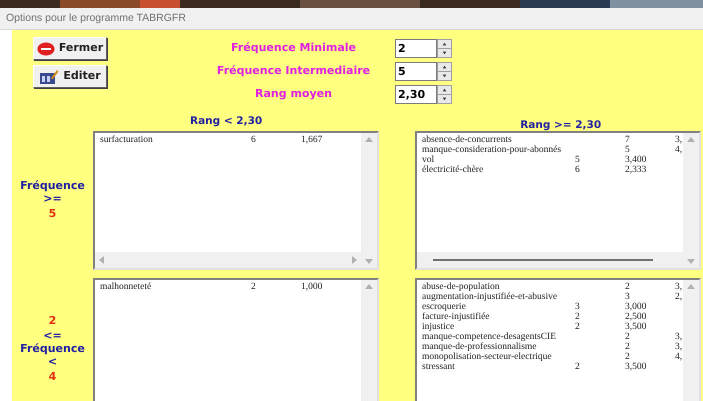 Image resolution: width=703 pixels, height=401 pixels. Describe the element at coordinates (479, 347) in the screenshot. I see `item-name: manque-de-professionnalisme` at that location.